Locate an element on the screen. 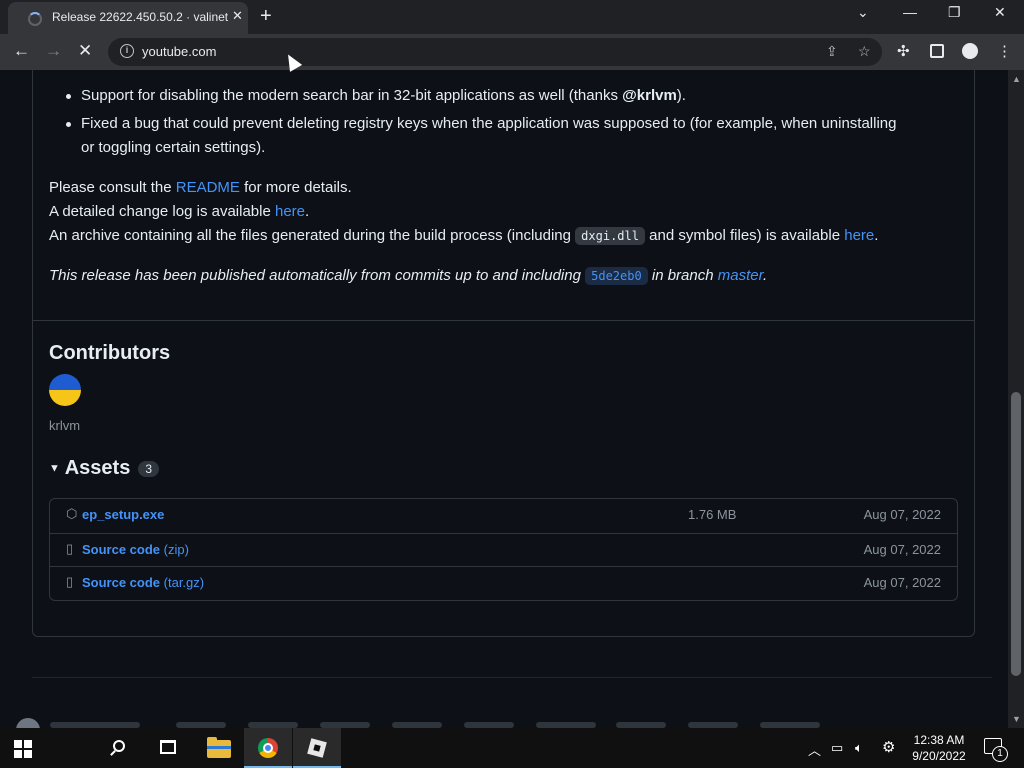 This screenshot has height=768, width=1024. asset-row: ▯ Source code (zip) Aug 07, 2022 is located at coordinates (503, 549).